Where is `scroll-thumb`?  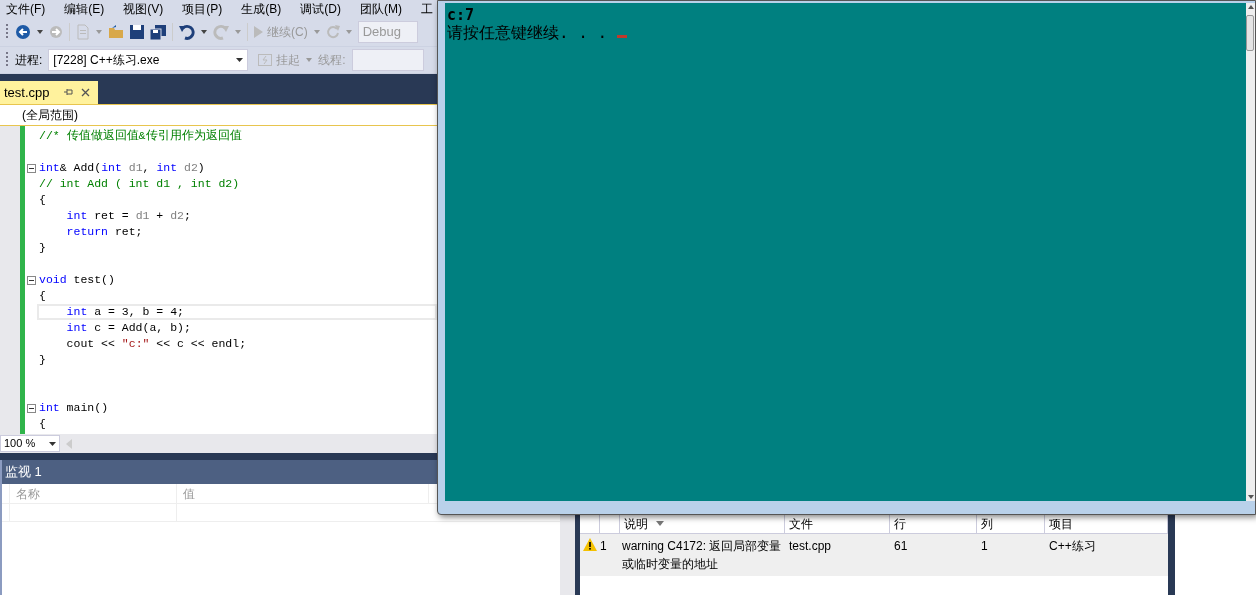
scroll-thumb is located at coordinates (1250, 33).